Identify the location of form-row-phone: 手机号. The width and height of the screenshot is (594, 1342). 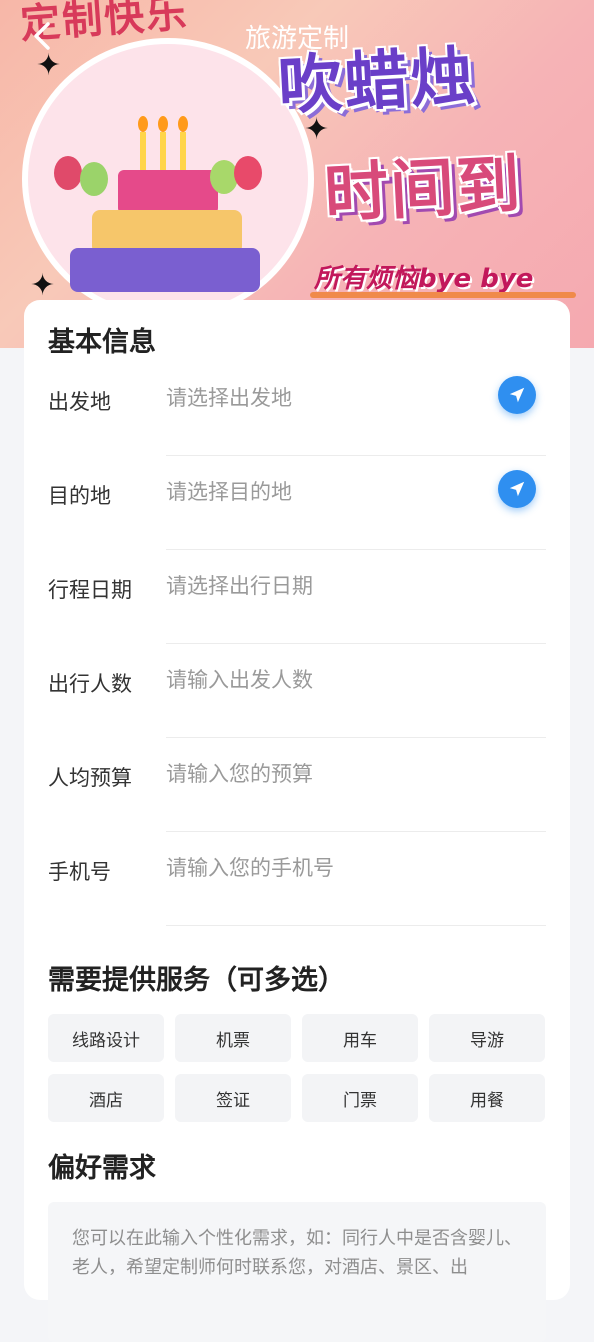
(297, 879).